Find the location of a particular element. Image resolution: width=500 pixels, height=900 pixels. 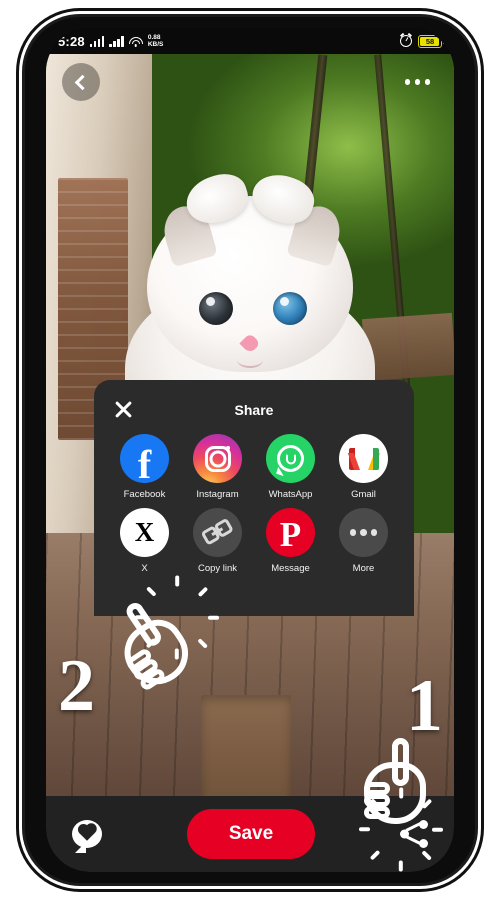

network-speed-value: 0.88 is located at coordinates (154, 37).